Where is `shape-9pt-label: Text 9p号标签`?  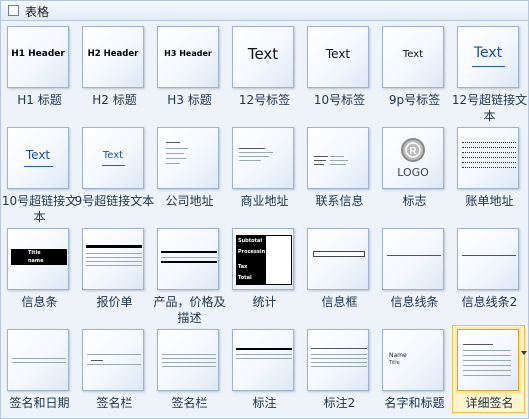
shape-9pt-label: Text 9p号标签 is located at coordinates (414, 71).